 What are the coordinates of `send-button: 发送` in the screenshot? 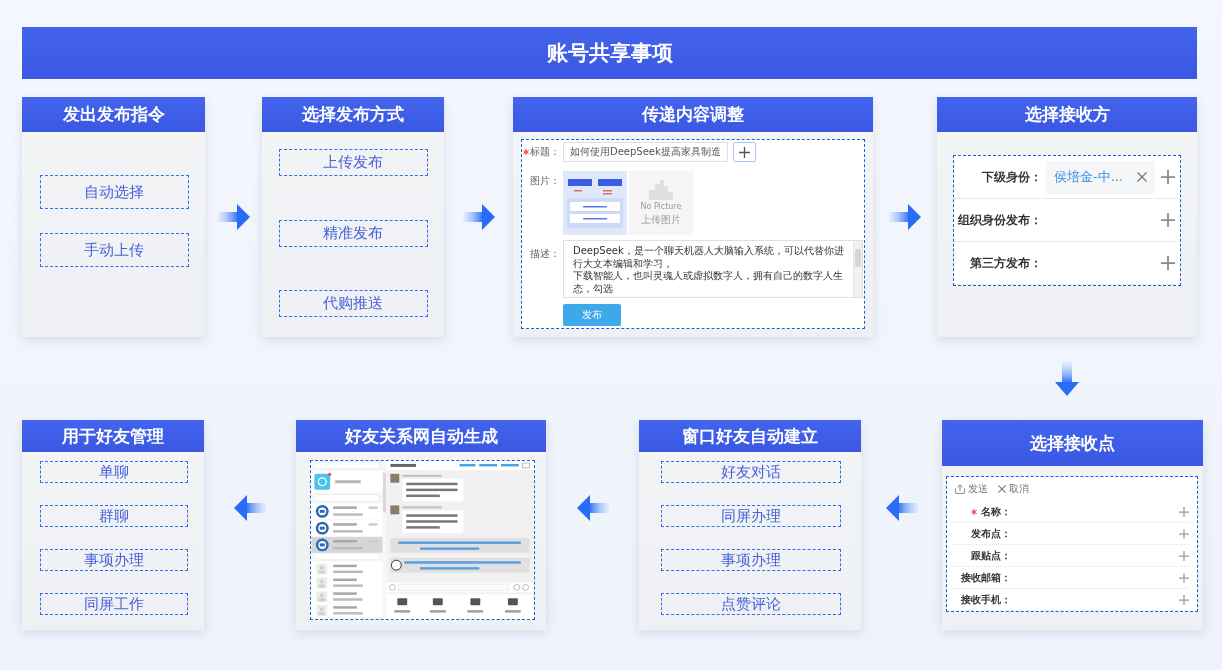 It's located at (971, 489).